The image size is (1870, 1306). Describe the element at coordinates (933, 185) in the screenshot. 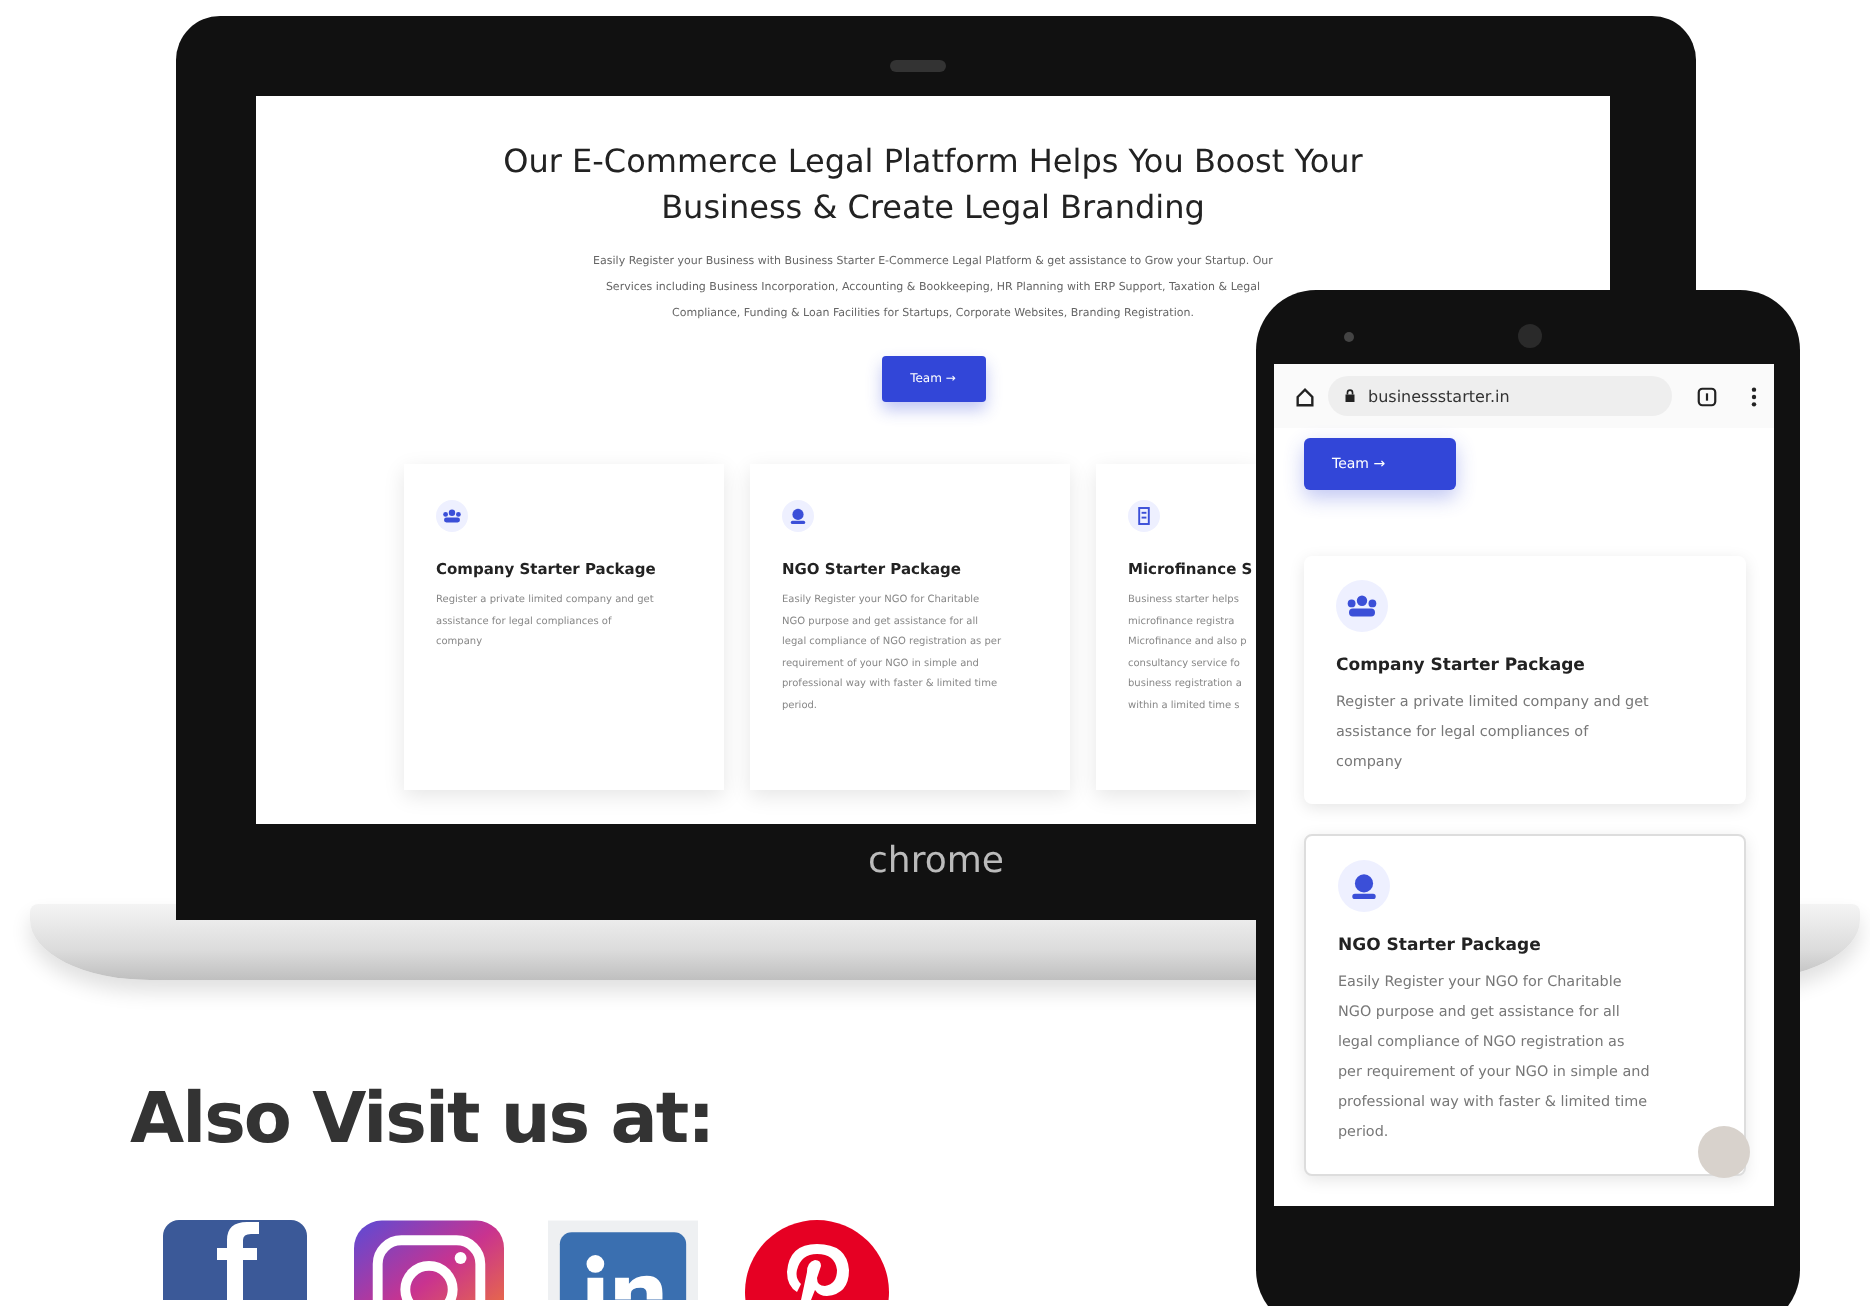

I see `page-heading: Our E-Commerce Legal Platform Helps You Boost Your Business & Create Legal Branding` at that location.